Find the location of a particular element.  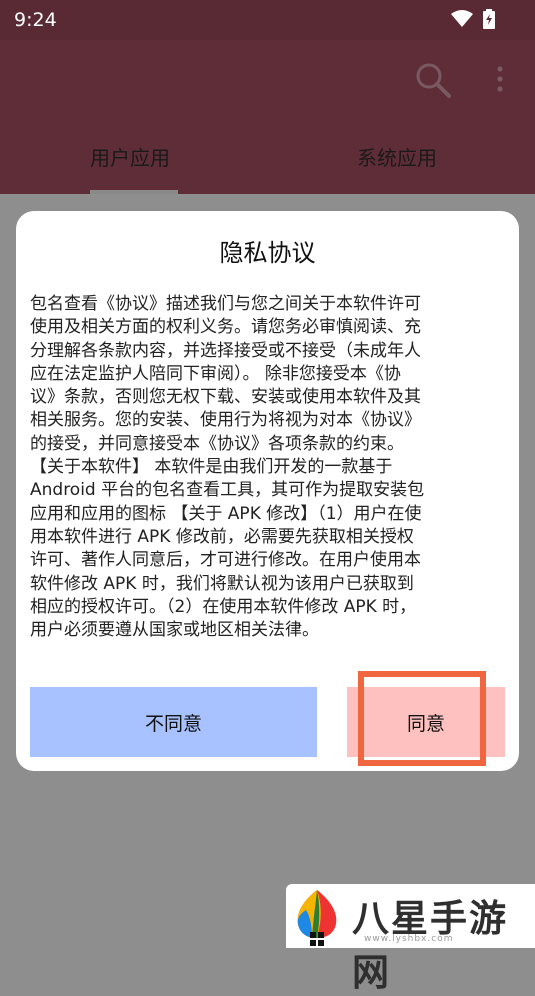

tab-indicator is located at coordinates (134, 192).